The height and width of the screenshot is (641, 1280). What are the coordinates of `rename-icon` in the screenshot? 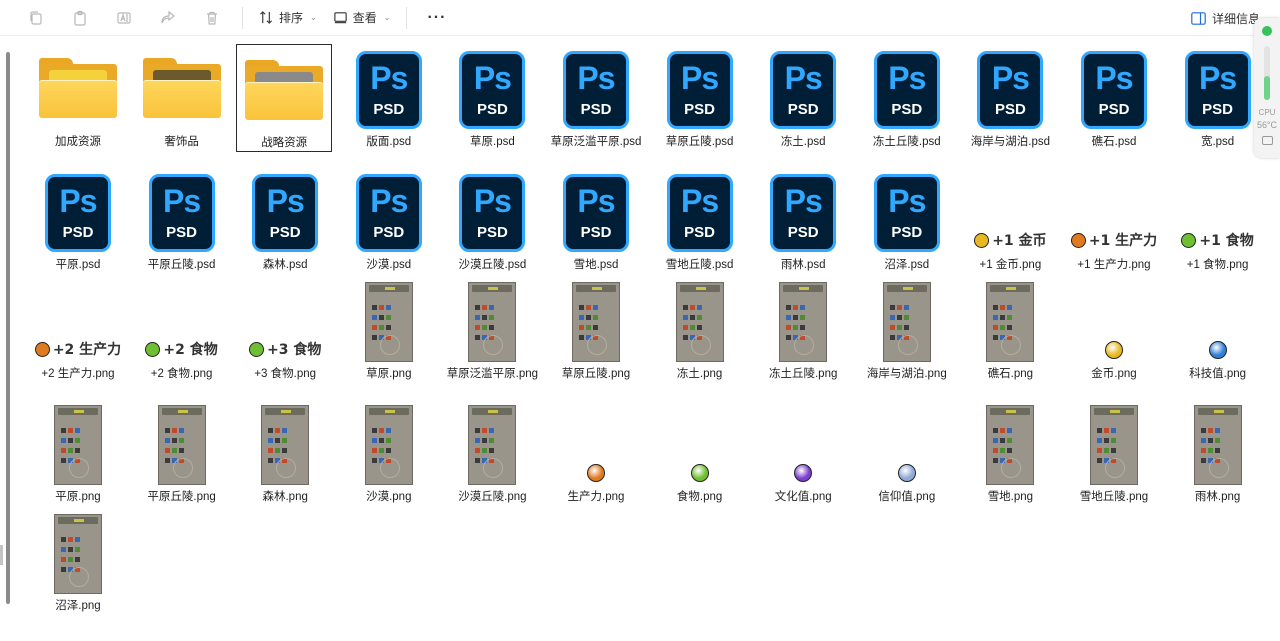 It's located at (124, 18).